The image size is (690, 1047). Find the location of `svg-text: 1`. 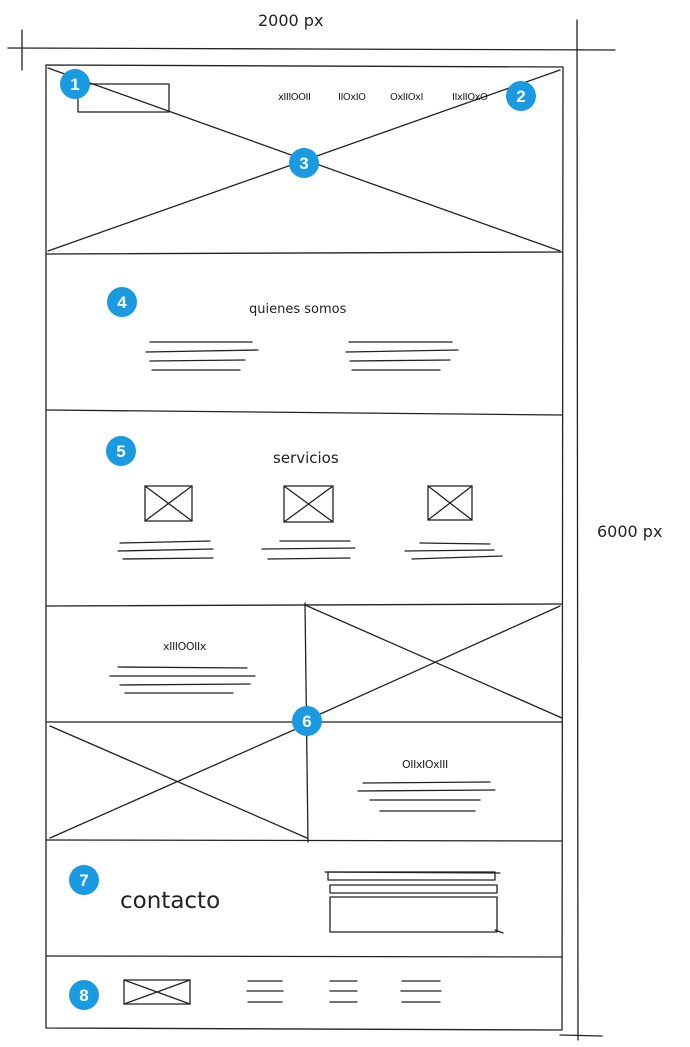

svg-text: 1 is located at coordinates (74, 84).